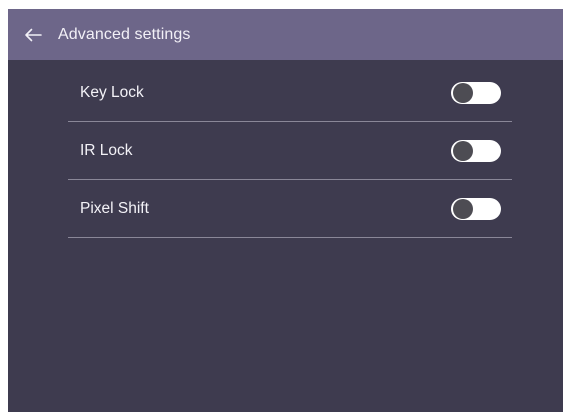 The width and height of the screenshot is (563, 414). I want to click on setting-label-key-lock: Key Lock, so click(112, 92).